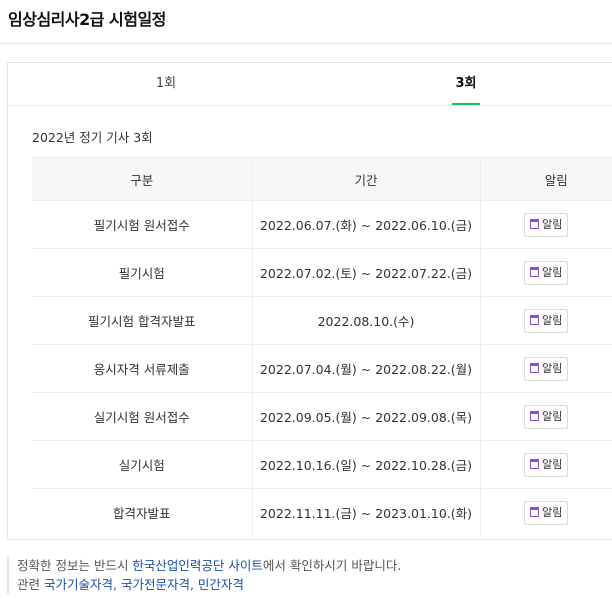  Describe the element at coordinates (87, 19) in the screenshot. I see `page-title: 임상심리사2급 시험일정` at that location.